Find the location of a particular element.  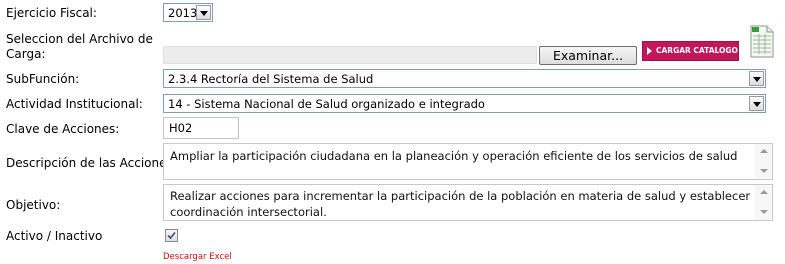

objetivo-label: Objetivo: is located at coordinates (33, 205).